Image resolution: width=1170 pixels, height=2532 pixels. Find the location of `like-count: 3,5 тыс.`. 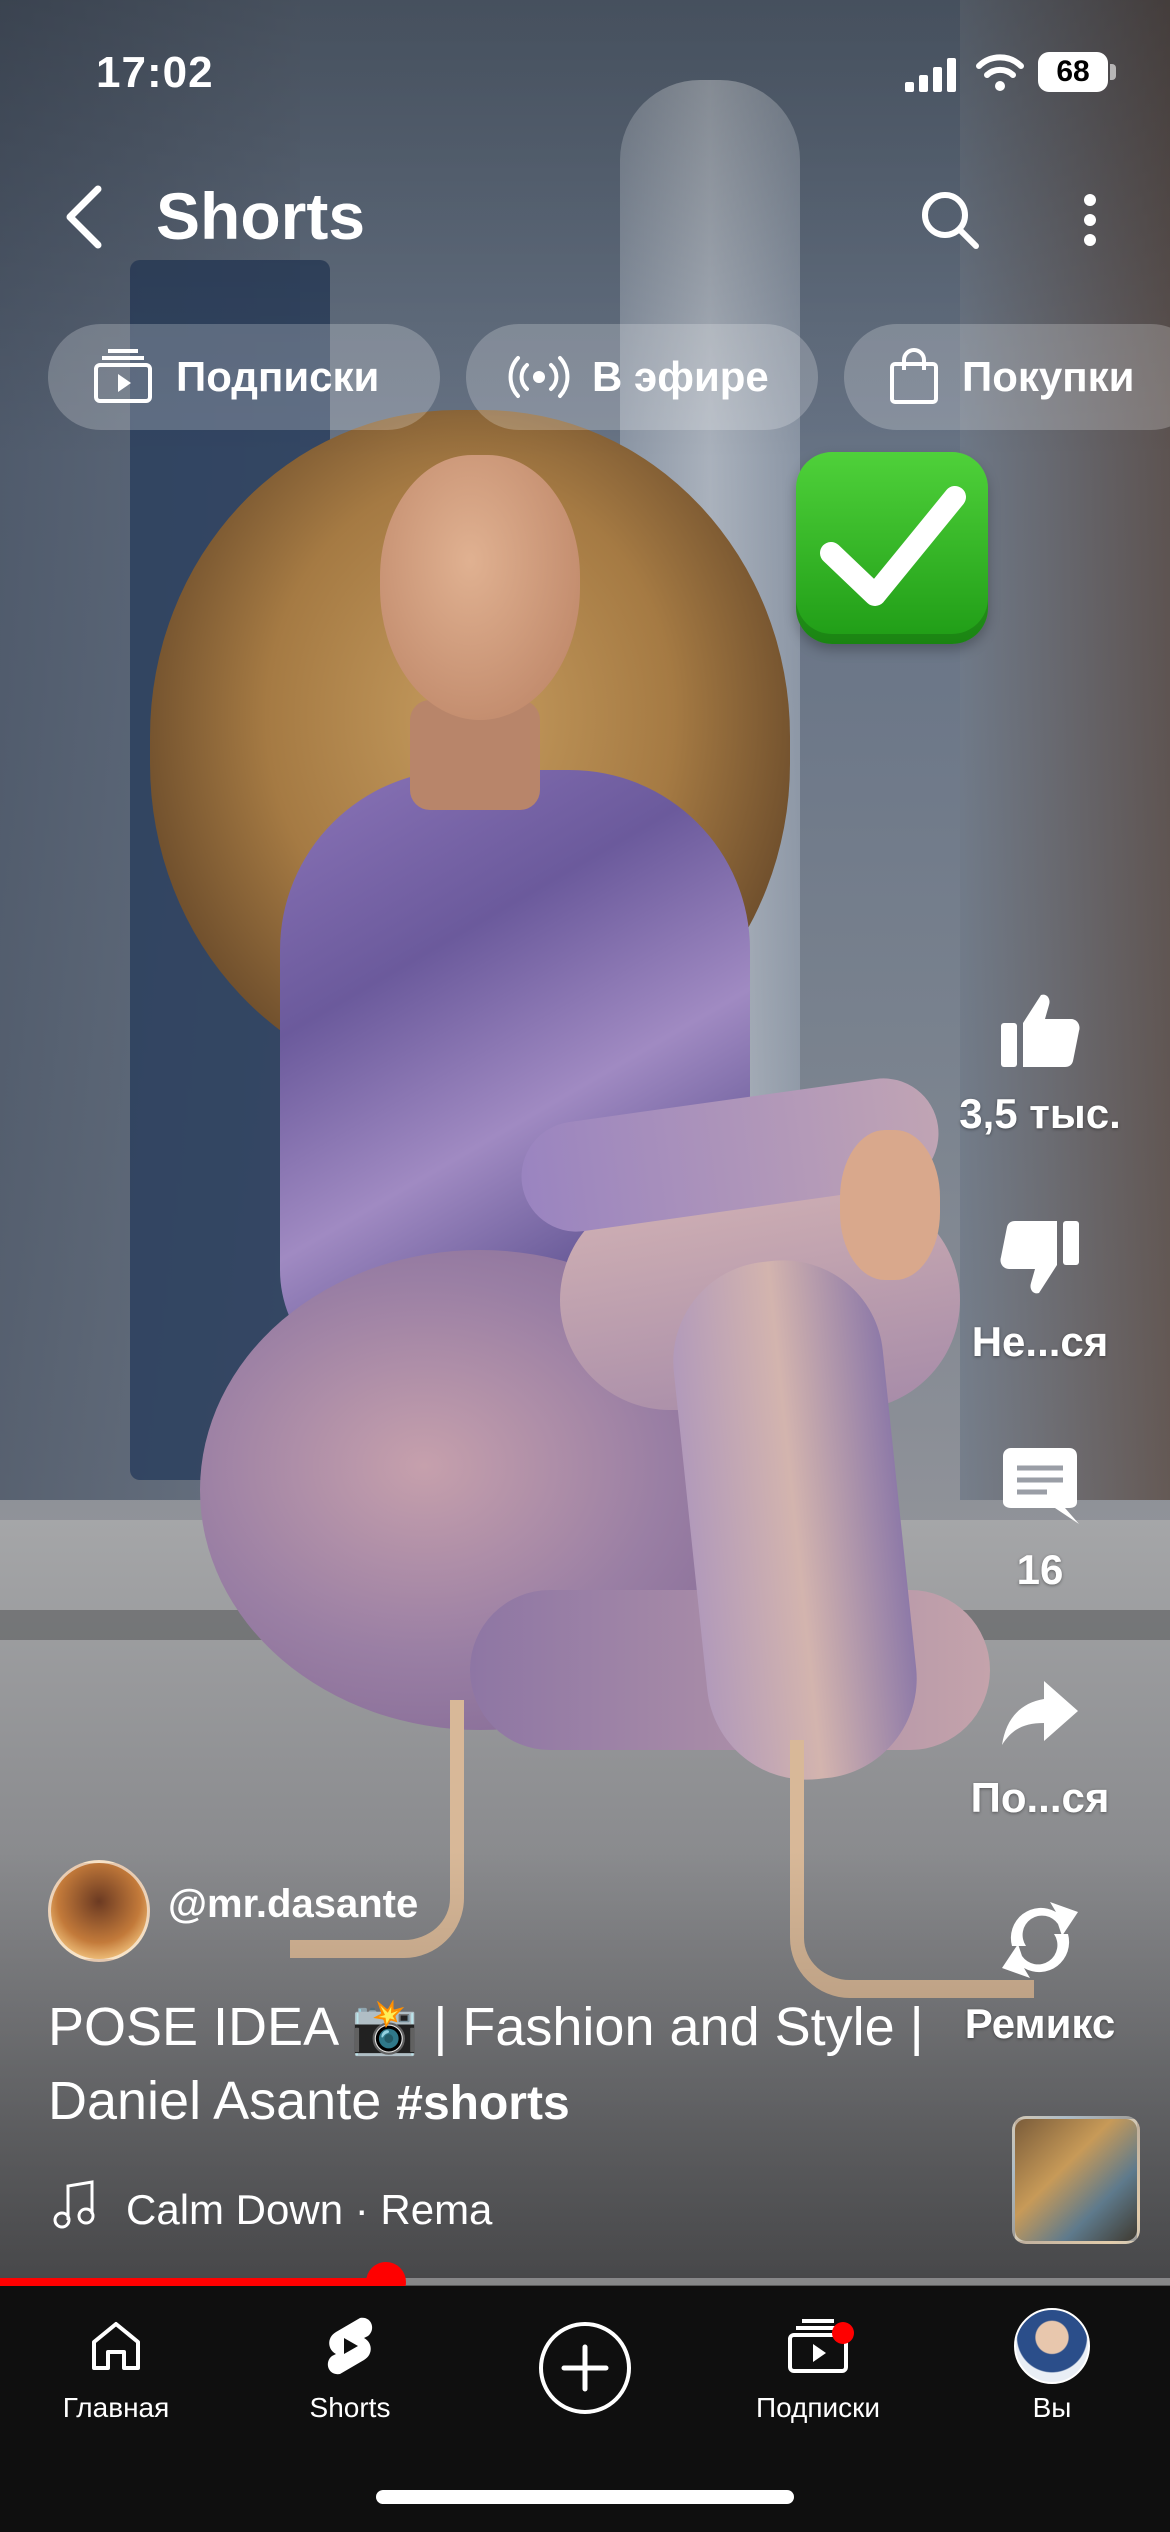

like-count: 3,5 тыс. is located at coordinates (1040, 1113).